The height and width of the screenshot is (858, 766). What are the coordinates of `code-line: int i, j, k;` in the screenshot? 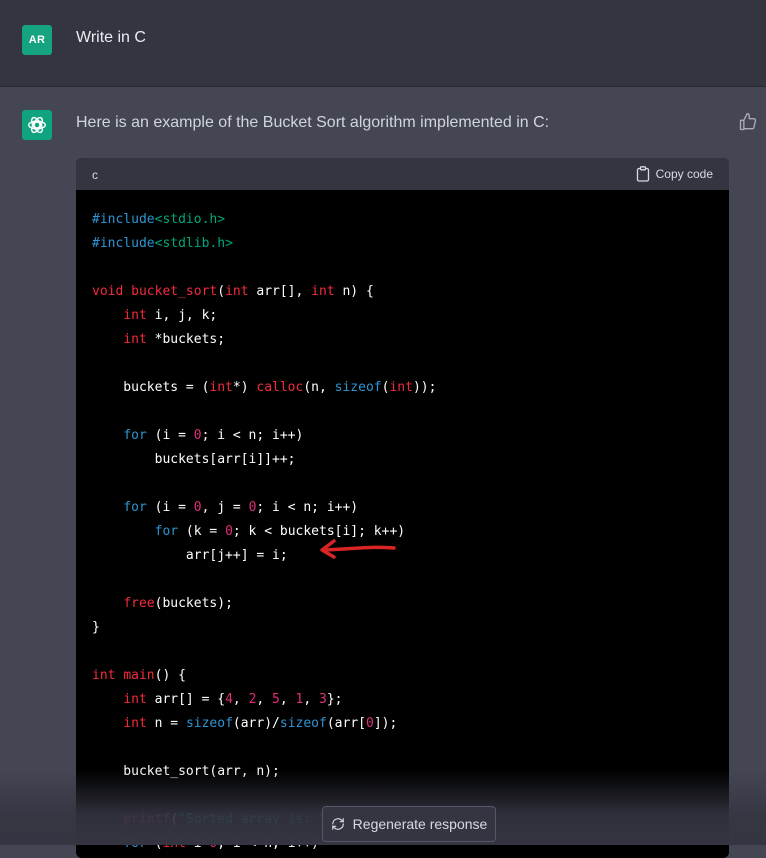 It's located at (170, 315).